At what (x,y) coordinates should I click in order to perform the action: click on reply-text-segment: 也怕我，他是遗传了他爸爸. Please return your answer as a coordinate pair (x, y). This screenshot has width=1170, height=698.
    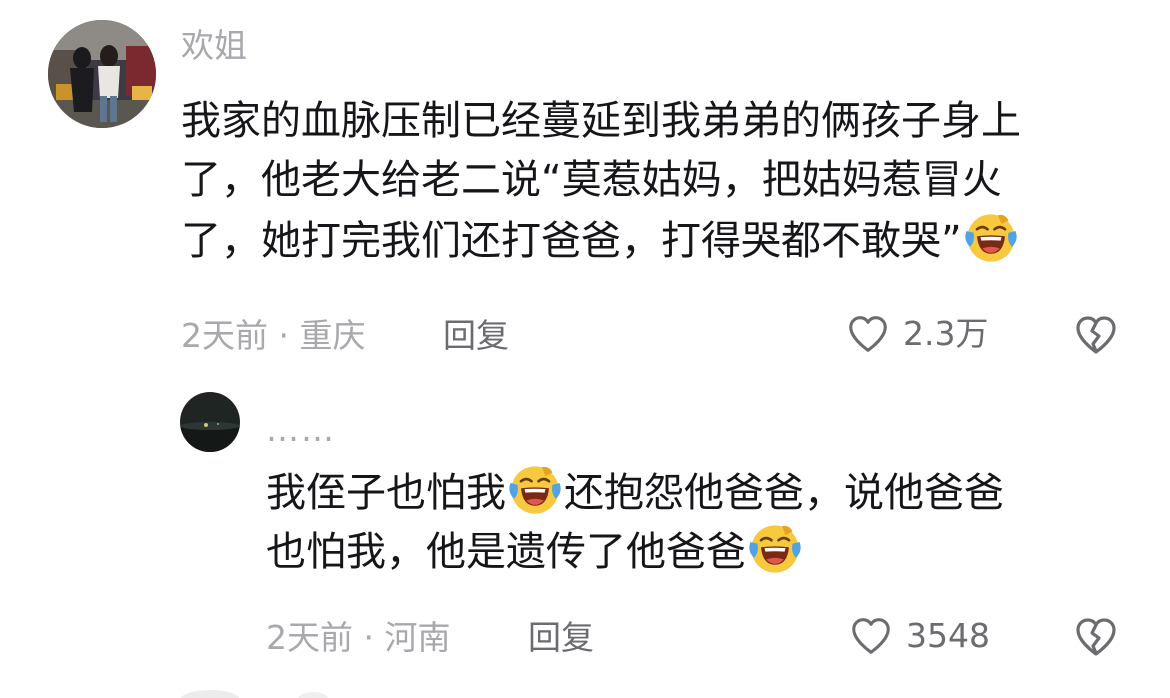
    Looking at the image, I should click on (506, 552).